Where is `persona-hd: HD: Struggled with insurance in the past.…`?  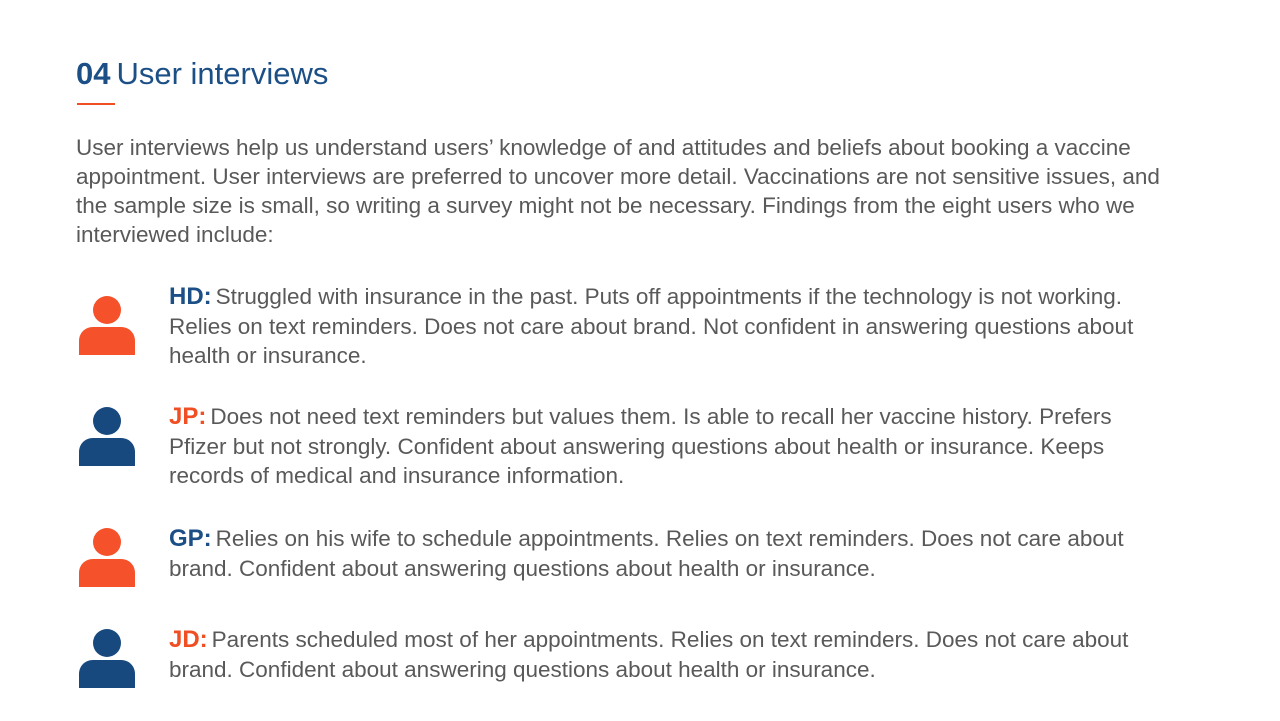
persona-hd: HD: Struggled with insurance in the past.… is located at coordinates (636, 330).